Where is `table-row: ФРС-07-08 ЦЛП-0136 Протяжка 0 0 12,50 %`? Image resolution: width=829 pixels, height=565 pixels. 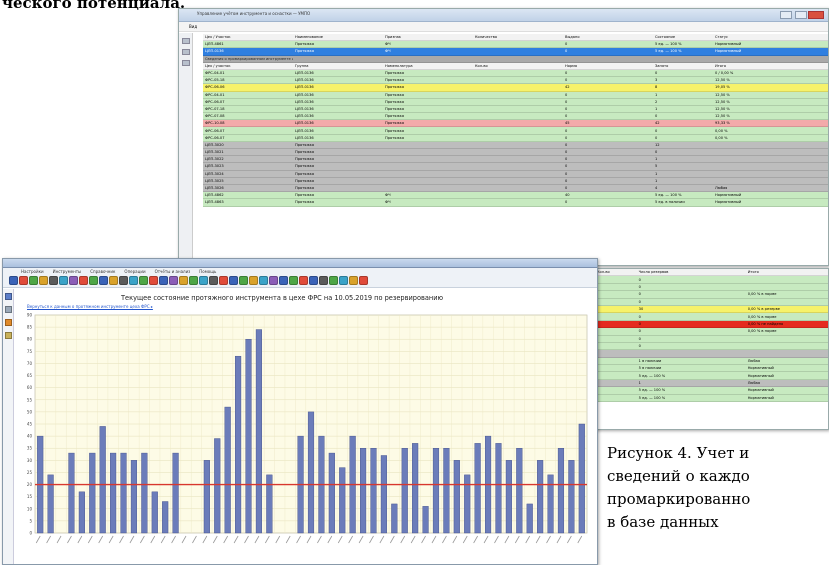 table-row: ФРС-07-08 ЦЛП-0136 Протяжка 0 0 12,50 % is located at coordinates (515, 117).